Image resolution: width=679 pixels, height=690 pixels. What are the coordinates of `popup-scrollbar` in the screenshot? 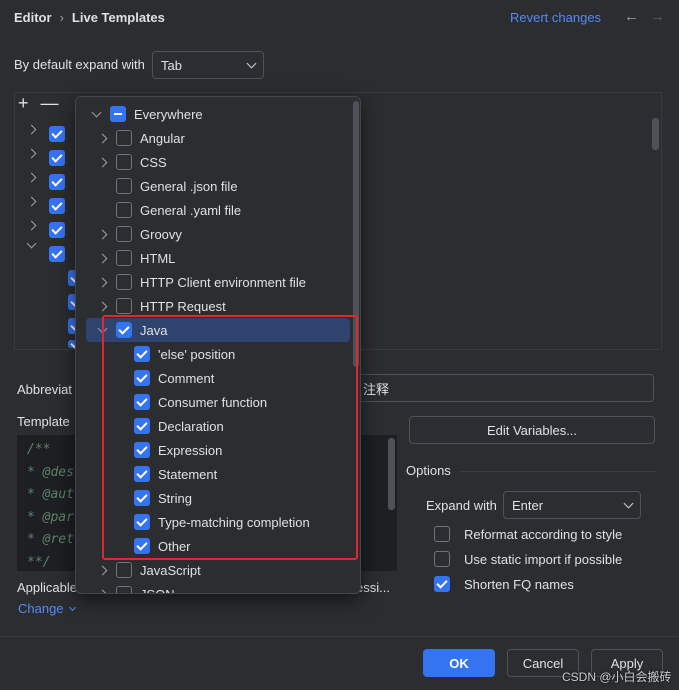 It's located at (356, 234).